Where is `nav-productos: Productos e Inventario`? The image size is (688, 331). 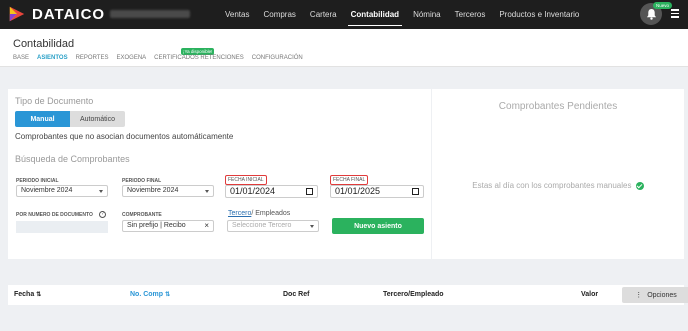
nav-productos: Productos e Inventario is located at coordinates (539, 14).